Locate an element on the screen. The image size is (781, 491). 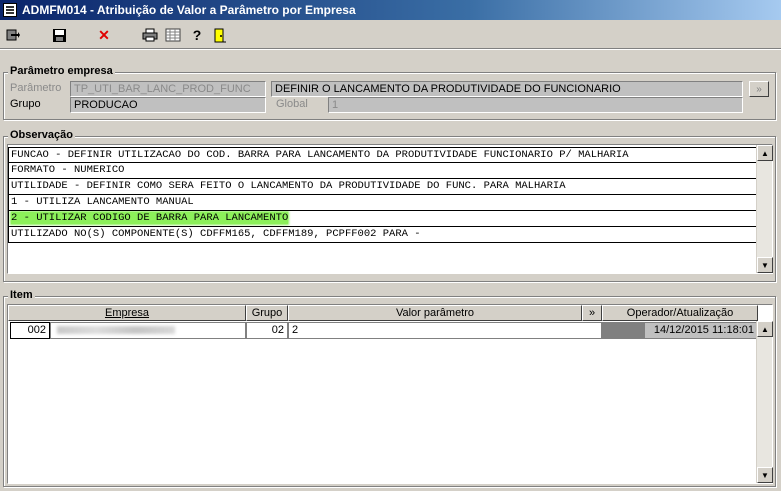
column-header-operador: Operador/Atualização is located at coordinates (680, 313).